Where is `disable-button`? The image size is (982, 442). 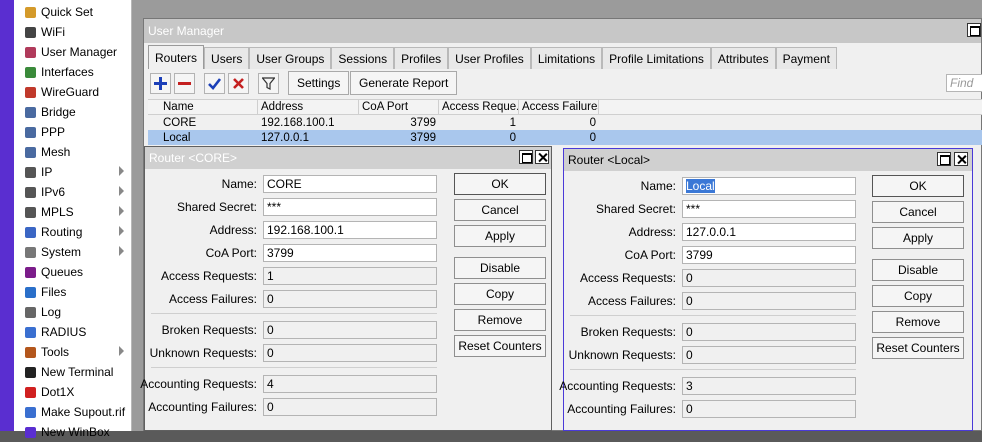
disable-button is located at coordinates (238, 83).